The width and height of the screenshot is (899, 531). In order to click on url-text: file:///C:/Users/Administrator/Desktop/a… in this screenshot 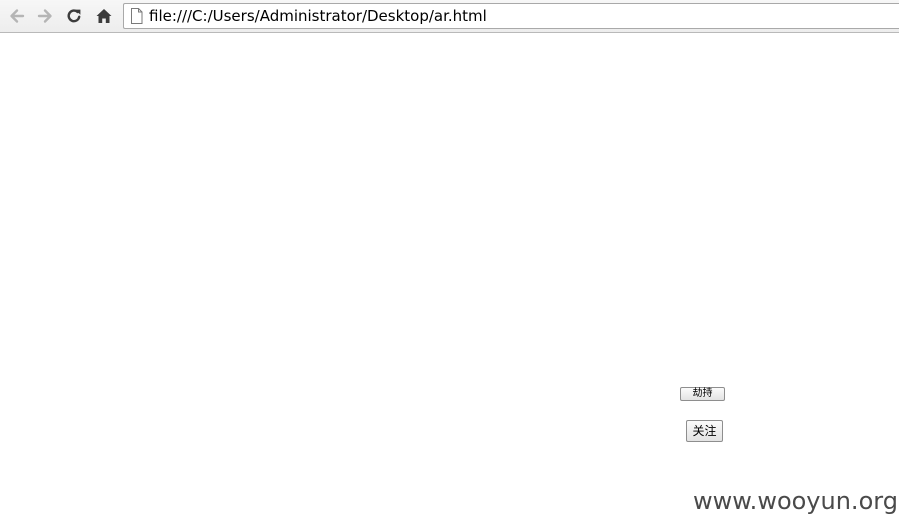, I will do `click(318, 16)`.